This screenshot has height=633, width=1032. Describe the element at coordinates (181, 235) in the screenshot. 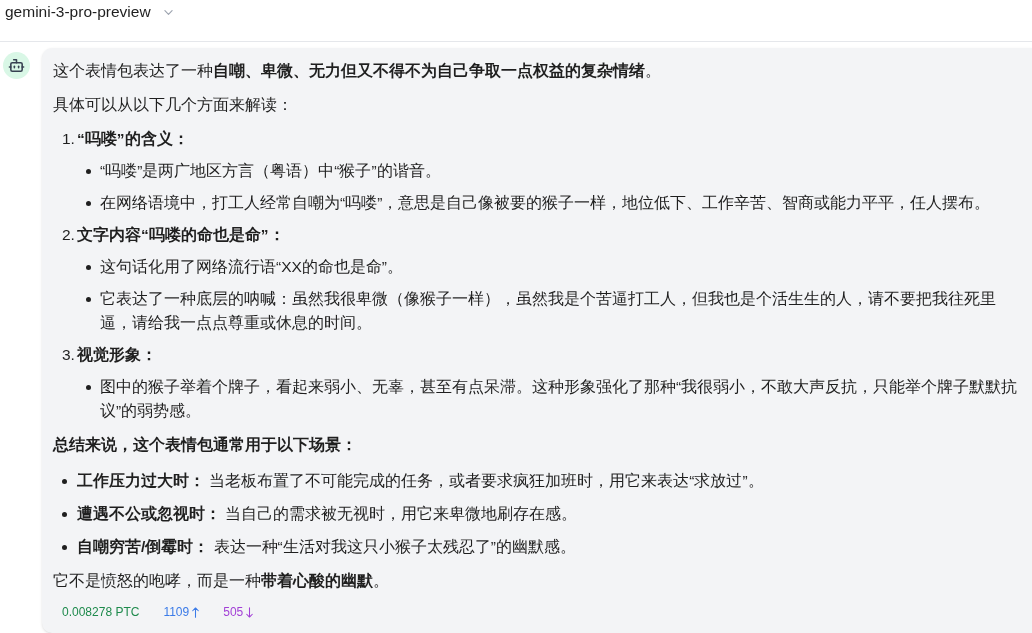

I see `list-item-title: 文字内容“吗喽的命也是命”：` at that location.